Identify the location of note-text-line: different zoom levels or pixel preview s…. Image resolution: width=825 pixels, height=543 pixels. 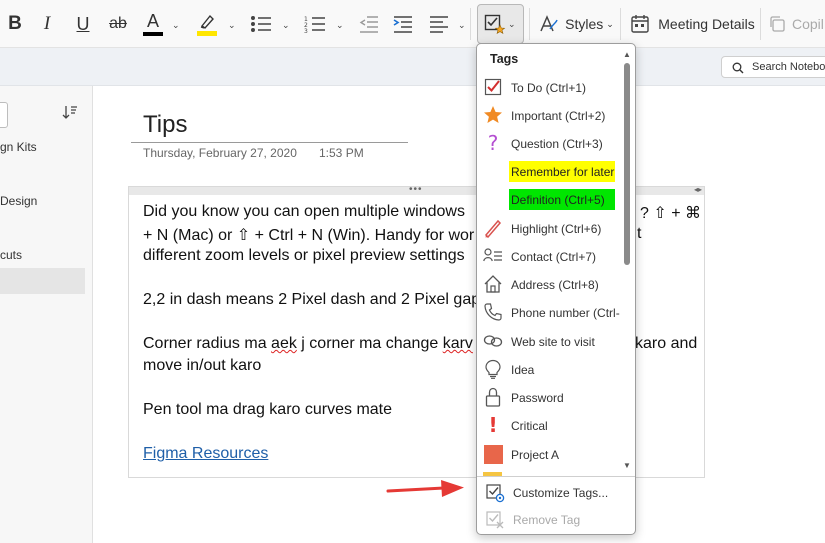
(304, 256).